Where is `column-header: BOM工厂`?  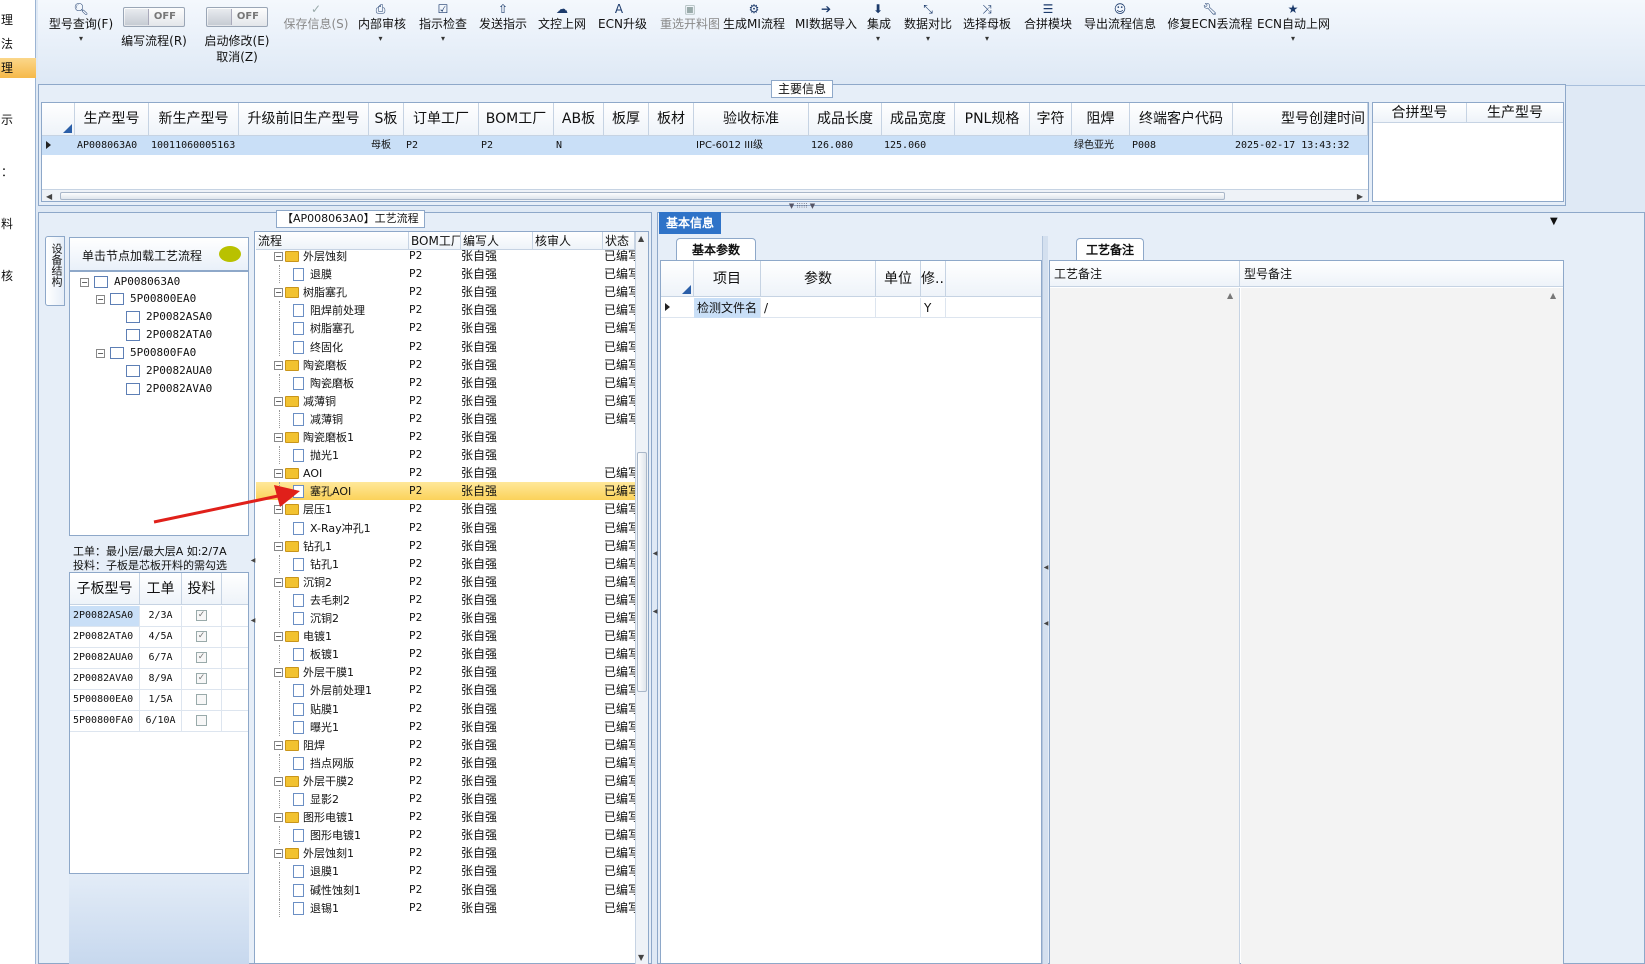 column-header: BOM工厂 is located at coordinates (516, 119).